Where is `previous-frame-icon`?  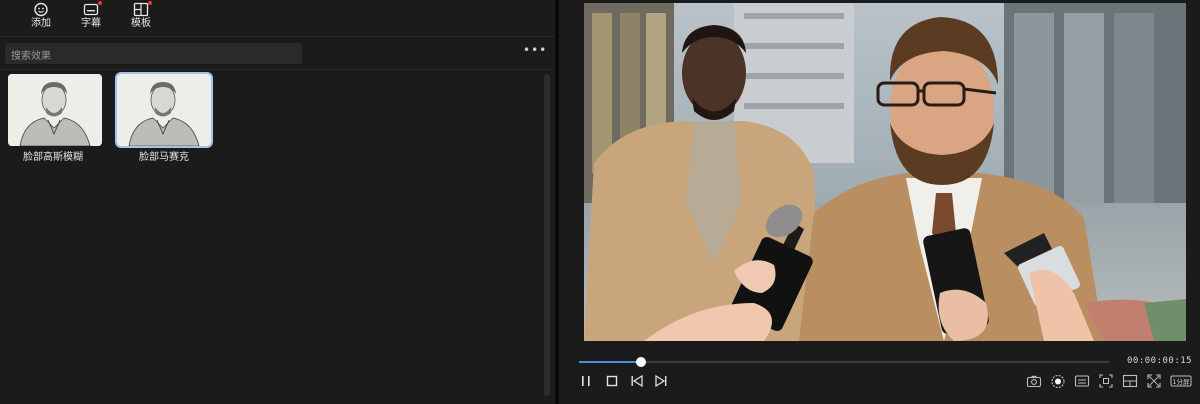
previous-frame-icon is located at coordinates (637, 381).